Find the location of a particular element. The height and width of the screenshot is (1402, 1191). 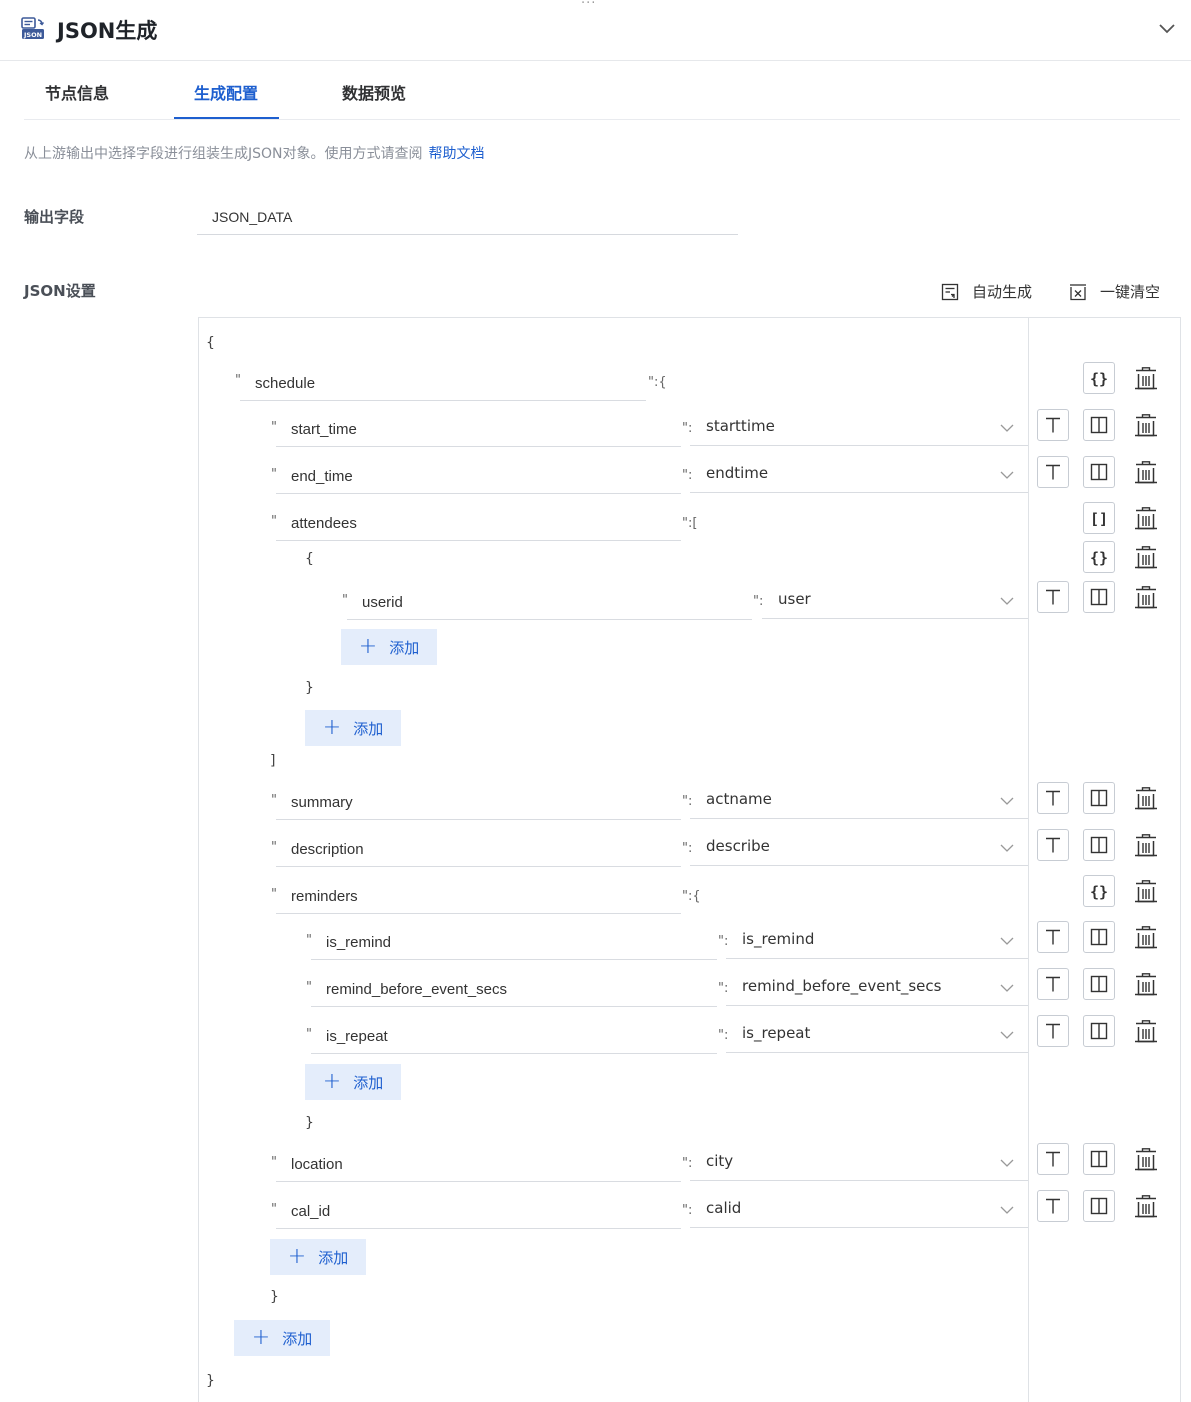

key-input-location is located at coordinates (478, 1164).